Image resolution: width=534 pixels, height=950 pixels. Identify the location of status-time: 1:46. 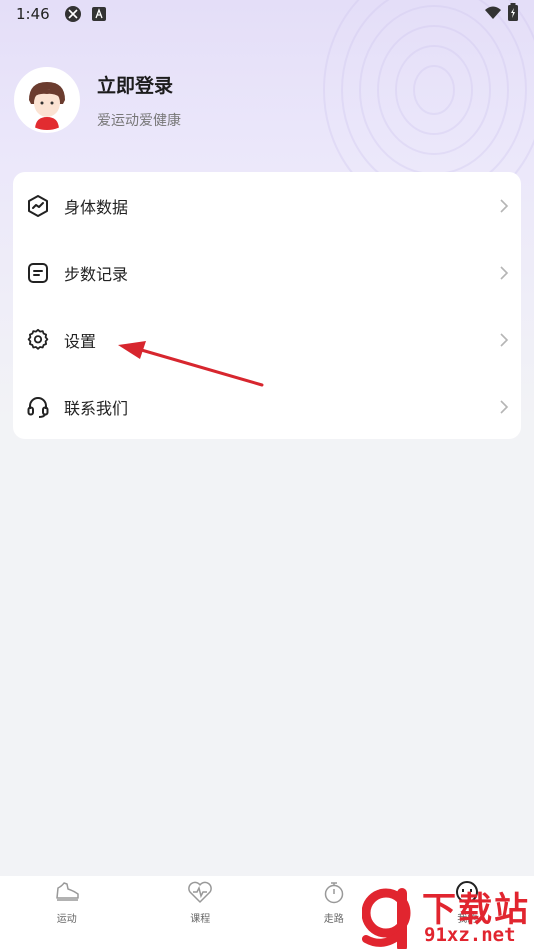
(33, 14).